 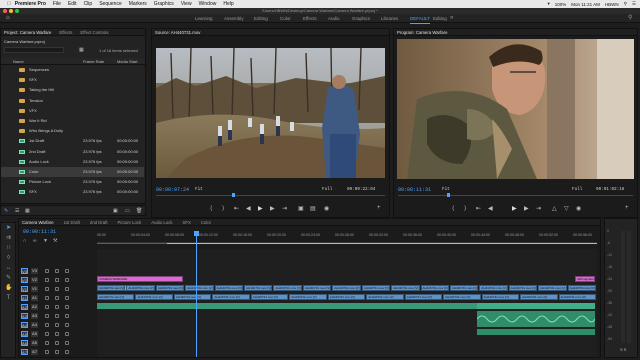 What do you see at coordinates (130, 222) in the screenshot?
I see `tab-picture-lock: Picture Lock` at bounding box center [130, 222].